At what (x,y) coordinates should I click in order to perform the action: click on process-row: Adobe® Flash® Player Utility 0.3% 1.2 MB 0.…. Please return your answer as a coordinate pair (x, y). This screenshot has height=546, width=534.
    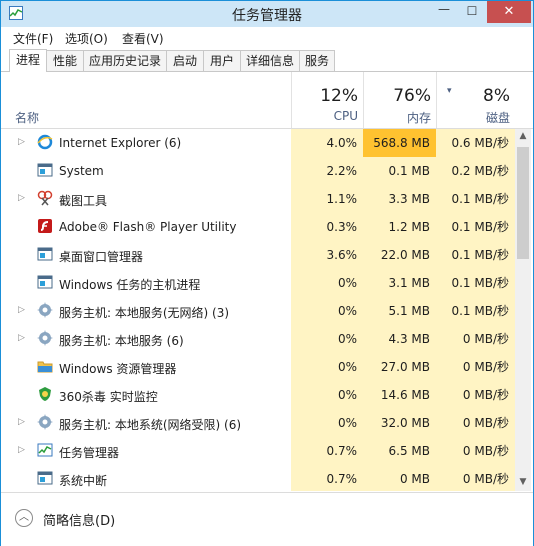
    Looking at the image, I should click on (258, 227).